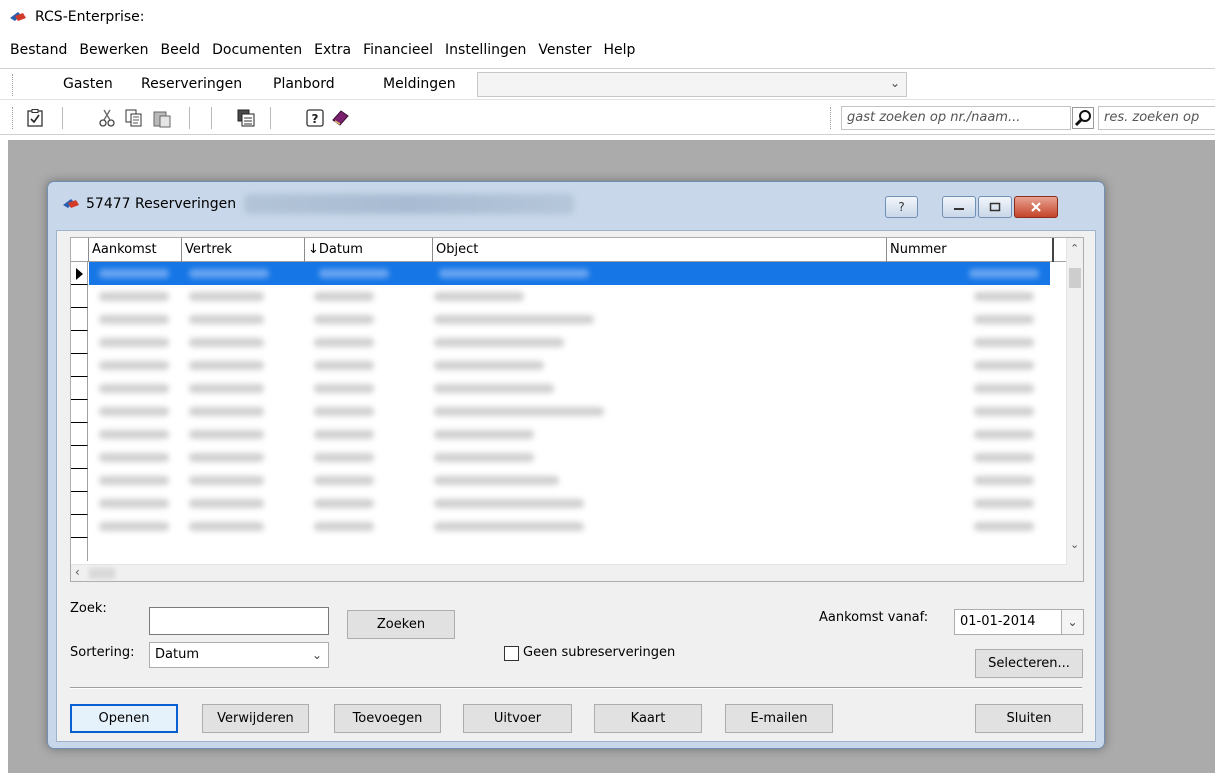 Image resolution: width=1215 pixels, height=773 pixels. I want to click on app-title-bar: RCS-Enterprise:, so click(607, 17).